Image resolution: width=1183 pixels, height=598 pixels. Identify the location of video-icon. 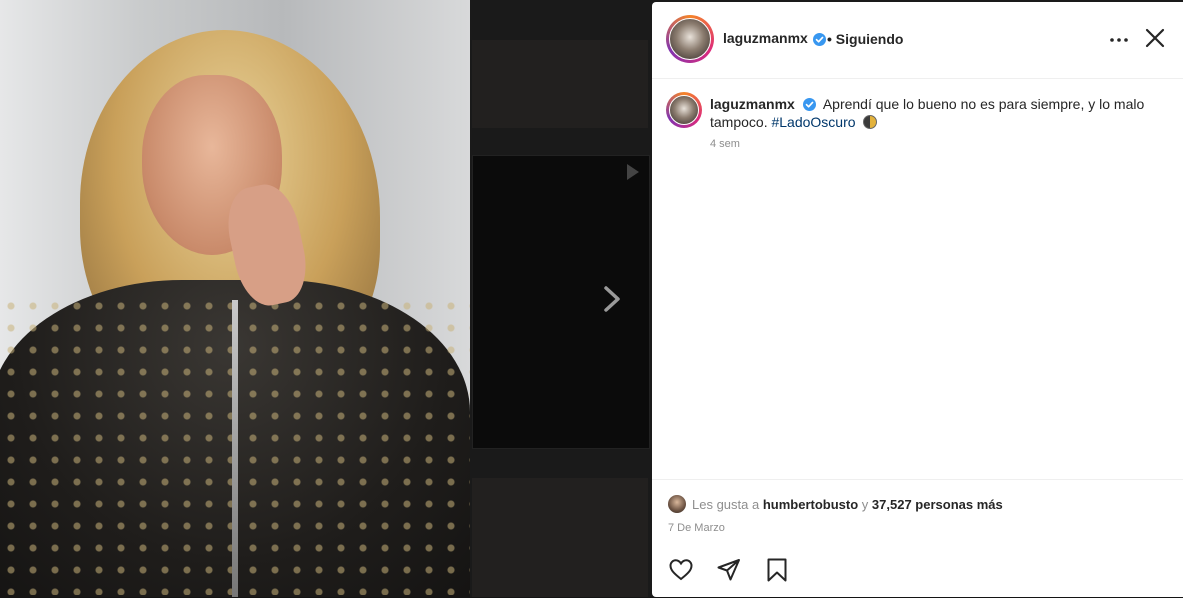
(633, 172).